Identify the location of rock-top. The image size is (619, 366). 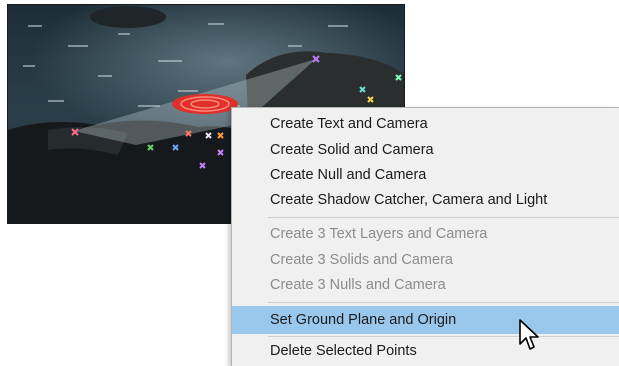
(128, 17).